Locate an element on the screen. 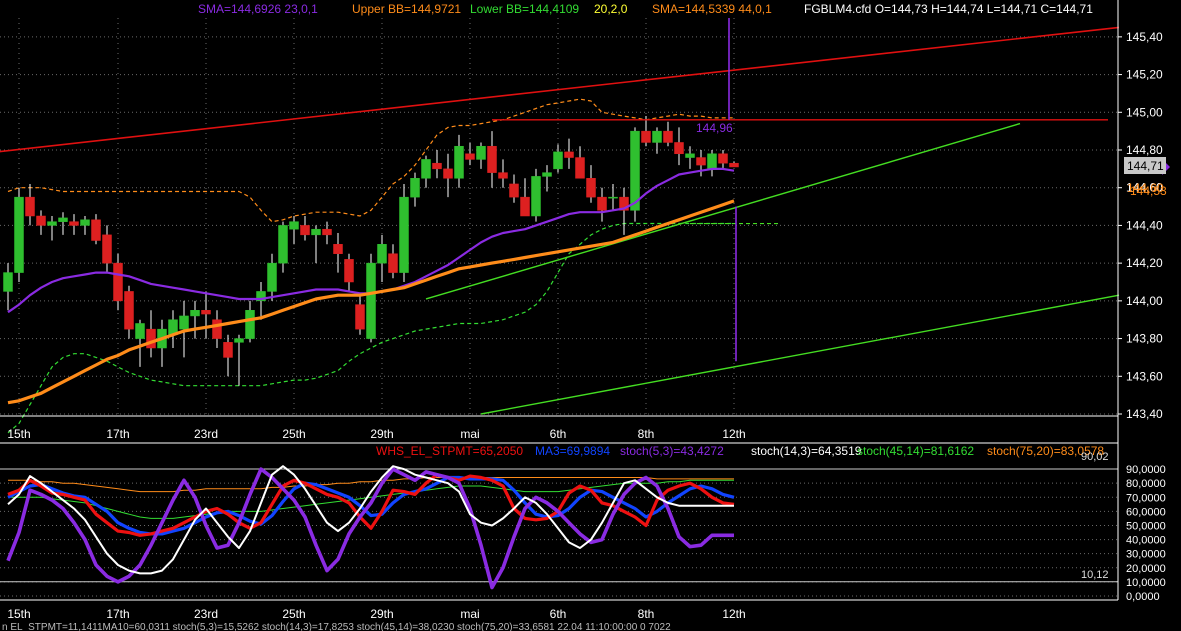 The width and height of the screenshot is (1181, 631). stoch-75-20-line is located at coordinates (371, 485).